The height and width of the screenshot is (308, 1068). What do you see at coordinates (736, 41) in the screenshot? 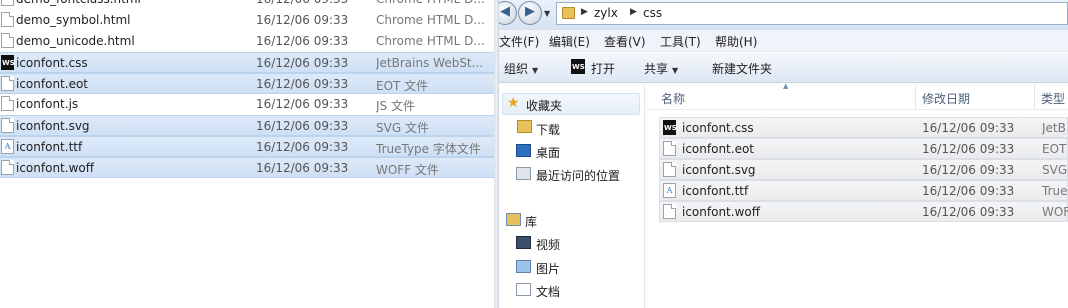
I see `menu-help: 帮助(H)` at bounding box center [736, 41].